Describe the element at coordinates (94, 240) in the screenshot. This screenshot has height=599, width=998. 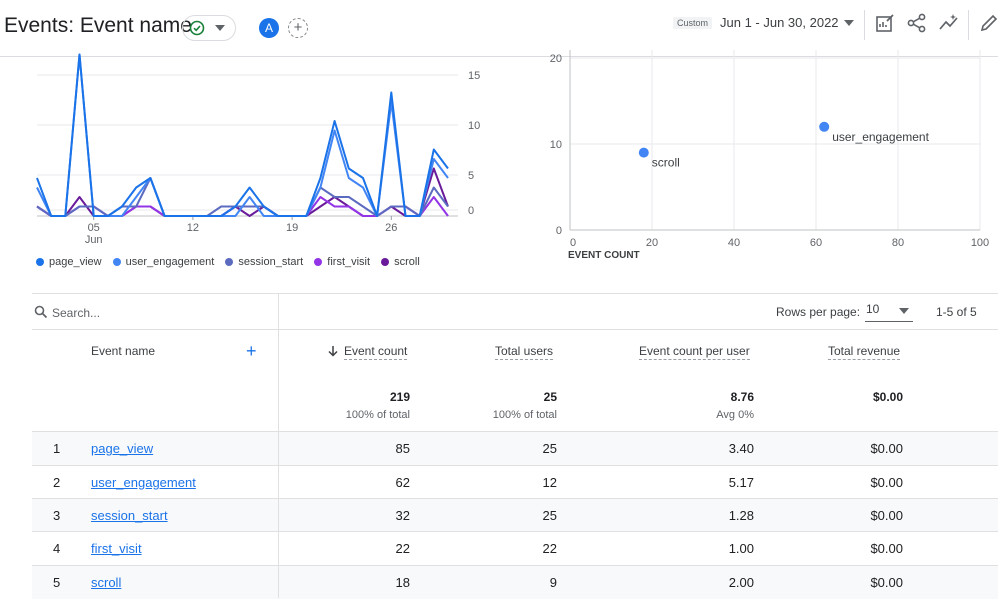
I see `x-month-label: Jun` at that location.